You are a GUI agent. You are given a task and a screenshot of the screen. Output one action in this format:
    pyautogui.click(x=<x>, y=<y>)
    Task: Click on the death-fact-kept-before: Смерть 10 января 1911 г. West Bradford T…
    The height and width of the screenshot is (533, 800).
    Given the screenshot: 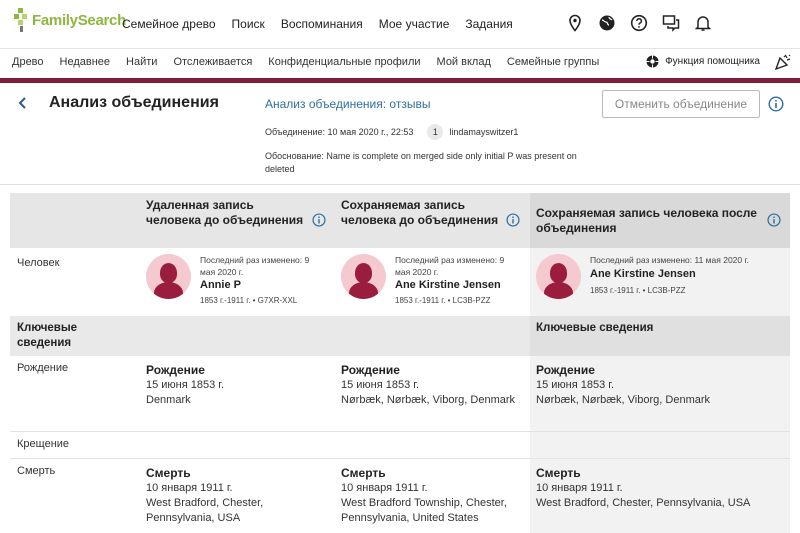 What is the action you would take?
    pyautogui.click(x=433, y=496)
    